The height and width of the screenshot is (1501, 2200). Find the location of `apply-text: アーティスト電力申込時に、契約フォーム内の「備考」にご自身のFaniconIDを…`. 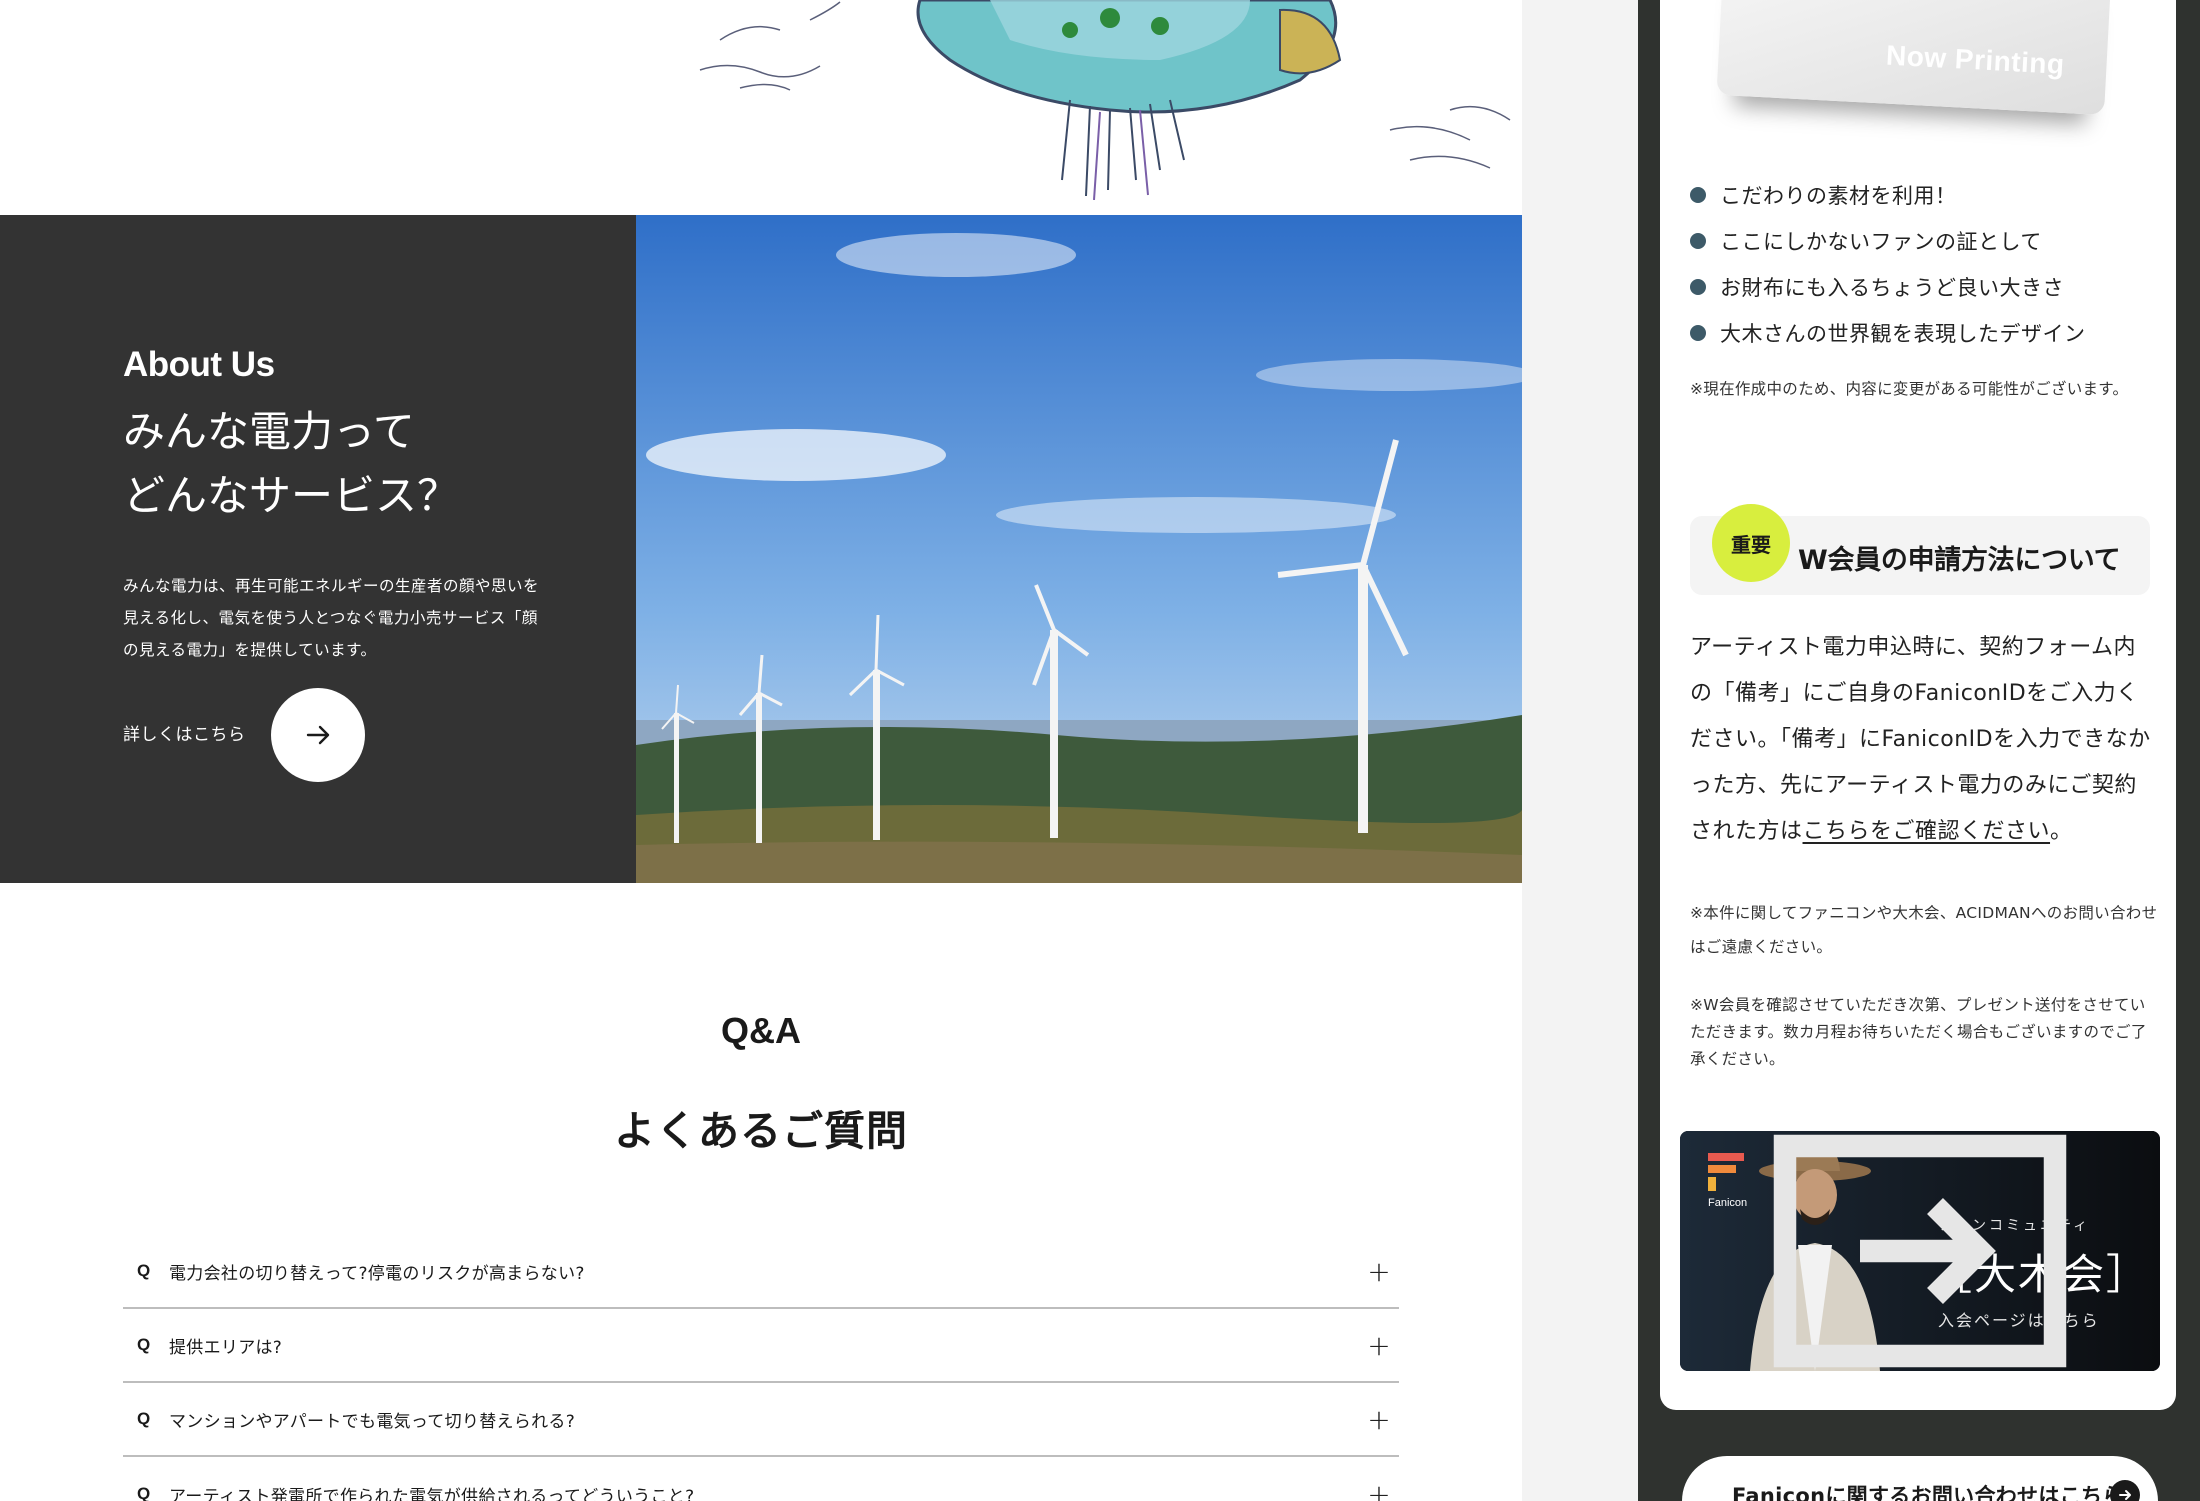

apply-text: アーティスト電力申込時に、契約フォーム内の「備考」にご自身のFaniconIDを… is located at coordinates (1920, 739).